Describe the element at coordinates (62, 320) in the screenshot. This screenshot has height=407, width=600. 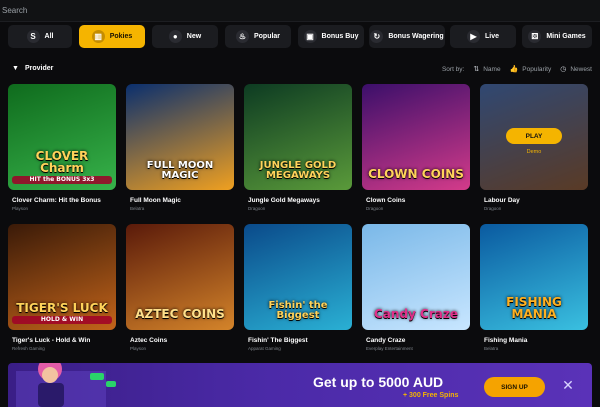
I see `game-art-tag: HOLD & WIN` at that location.